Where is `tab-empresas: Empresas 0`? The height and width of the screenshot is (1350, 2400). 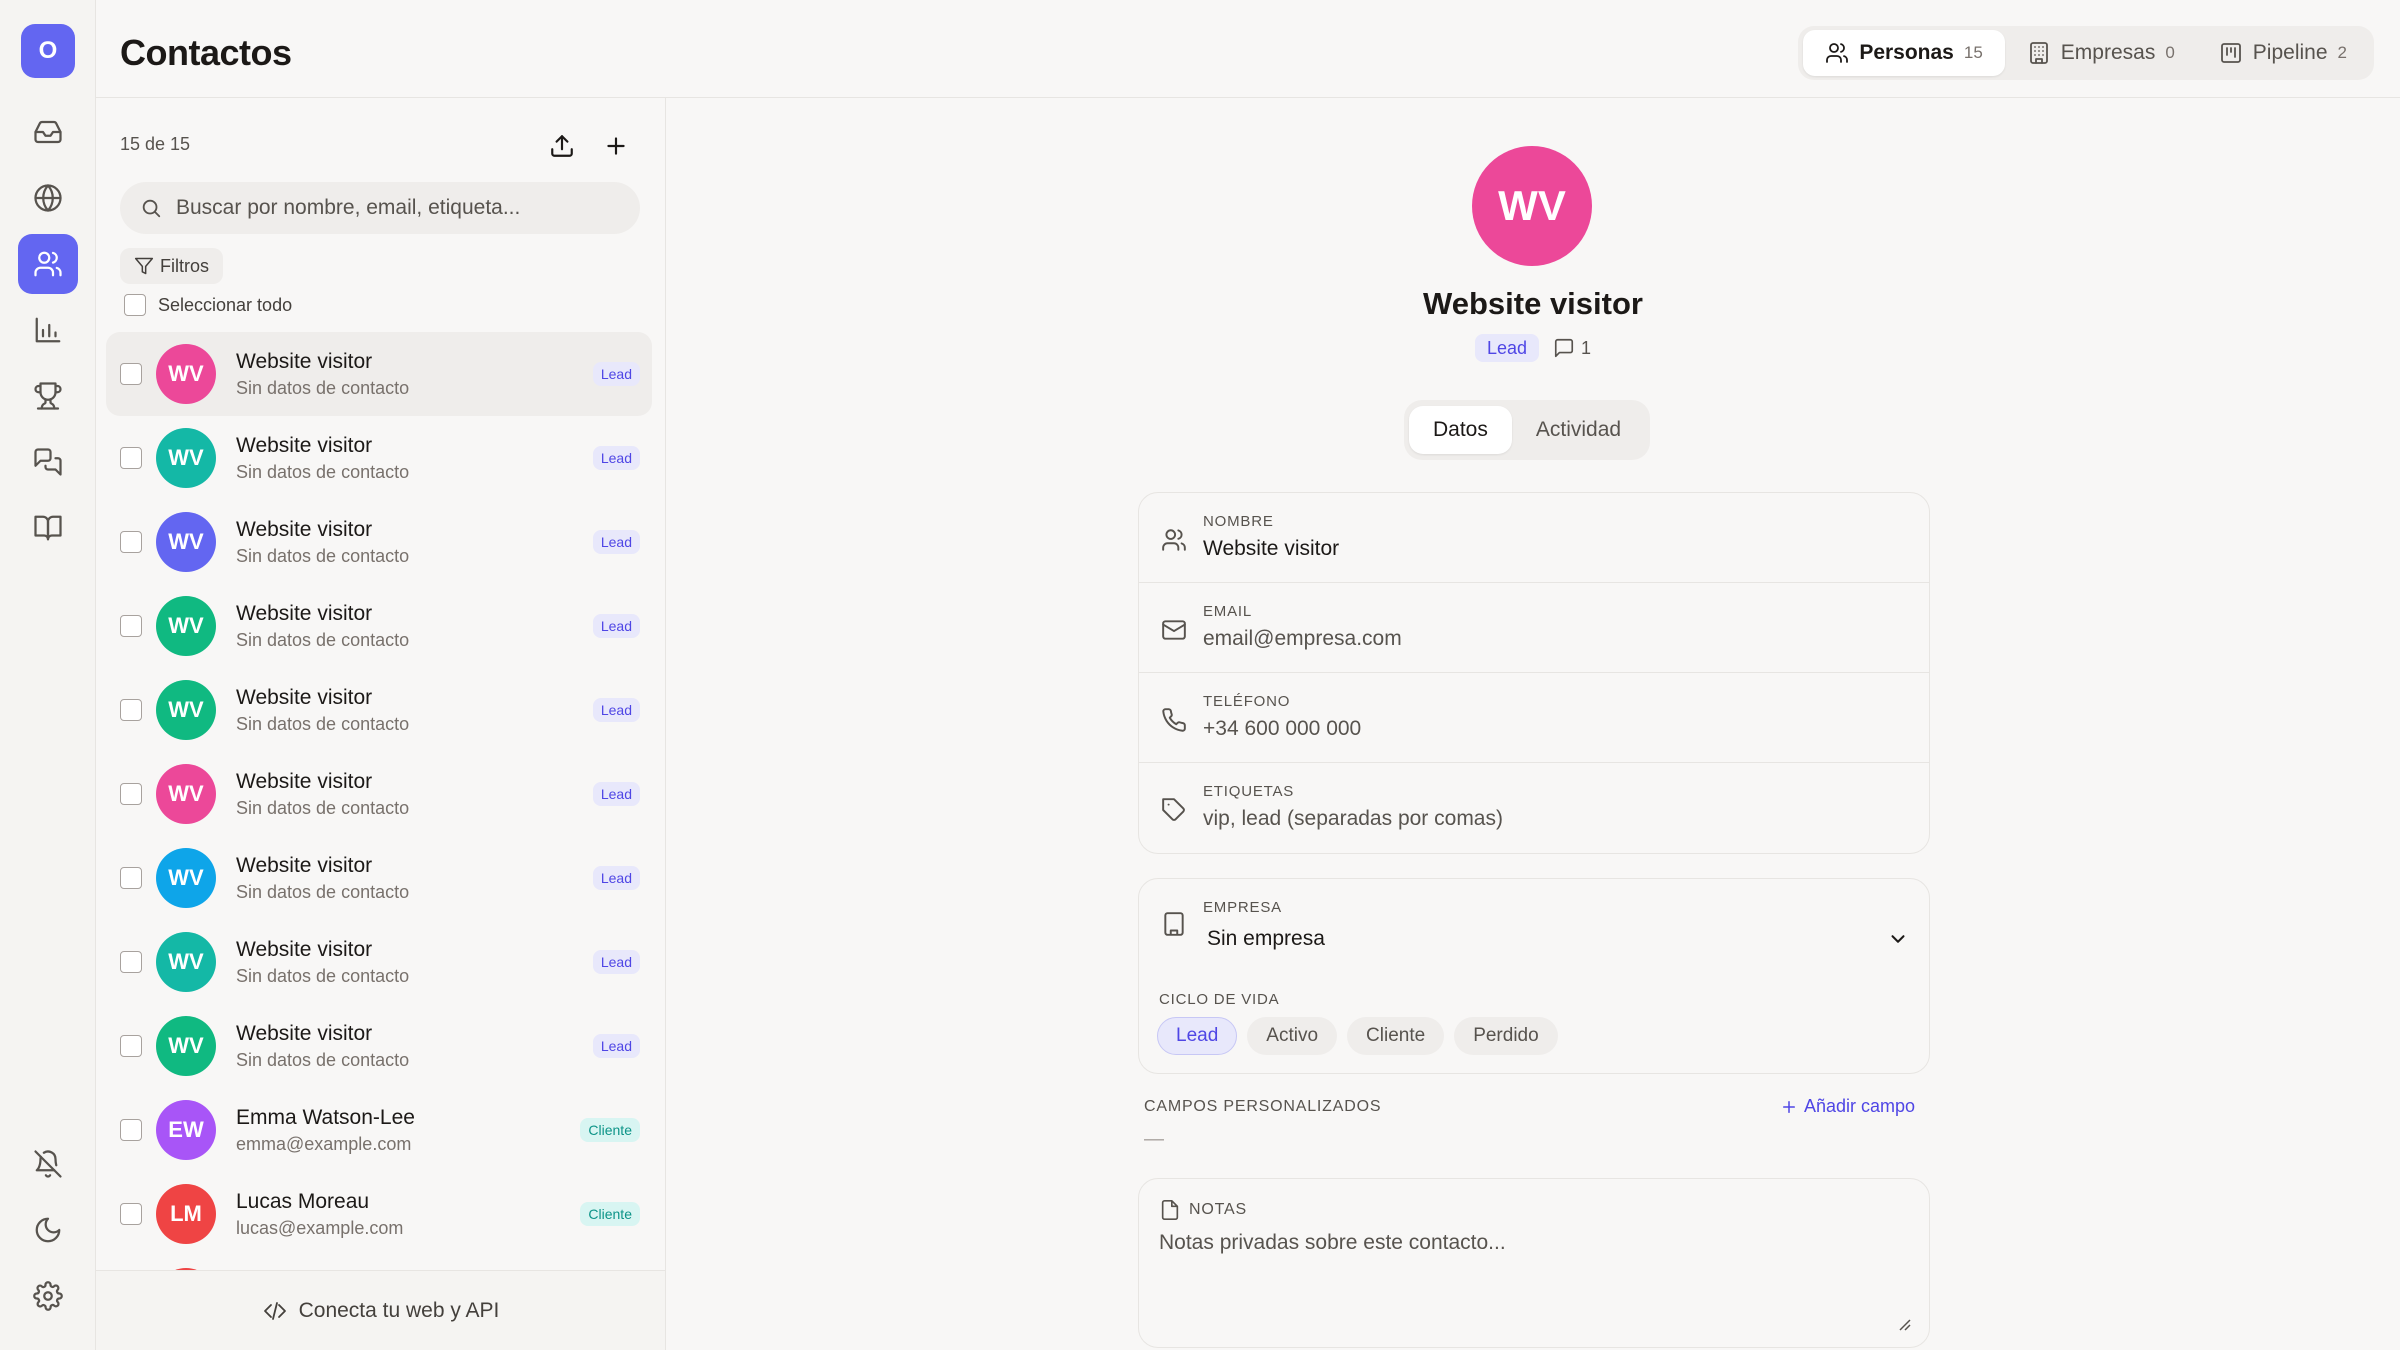 tab-empresas: Empresas 0 is located at coordinates (2101, 53).